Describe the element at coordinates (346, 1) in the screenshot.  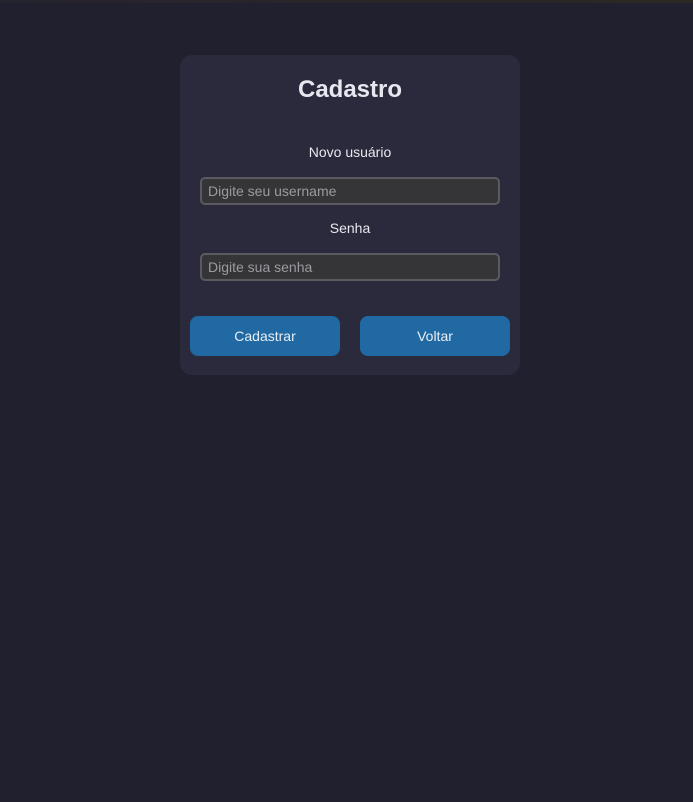
I see `top-strip` at that location.